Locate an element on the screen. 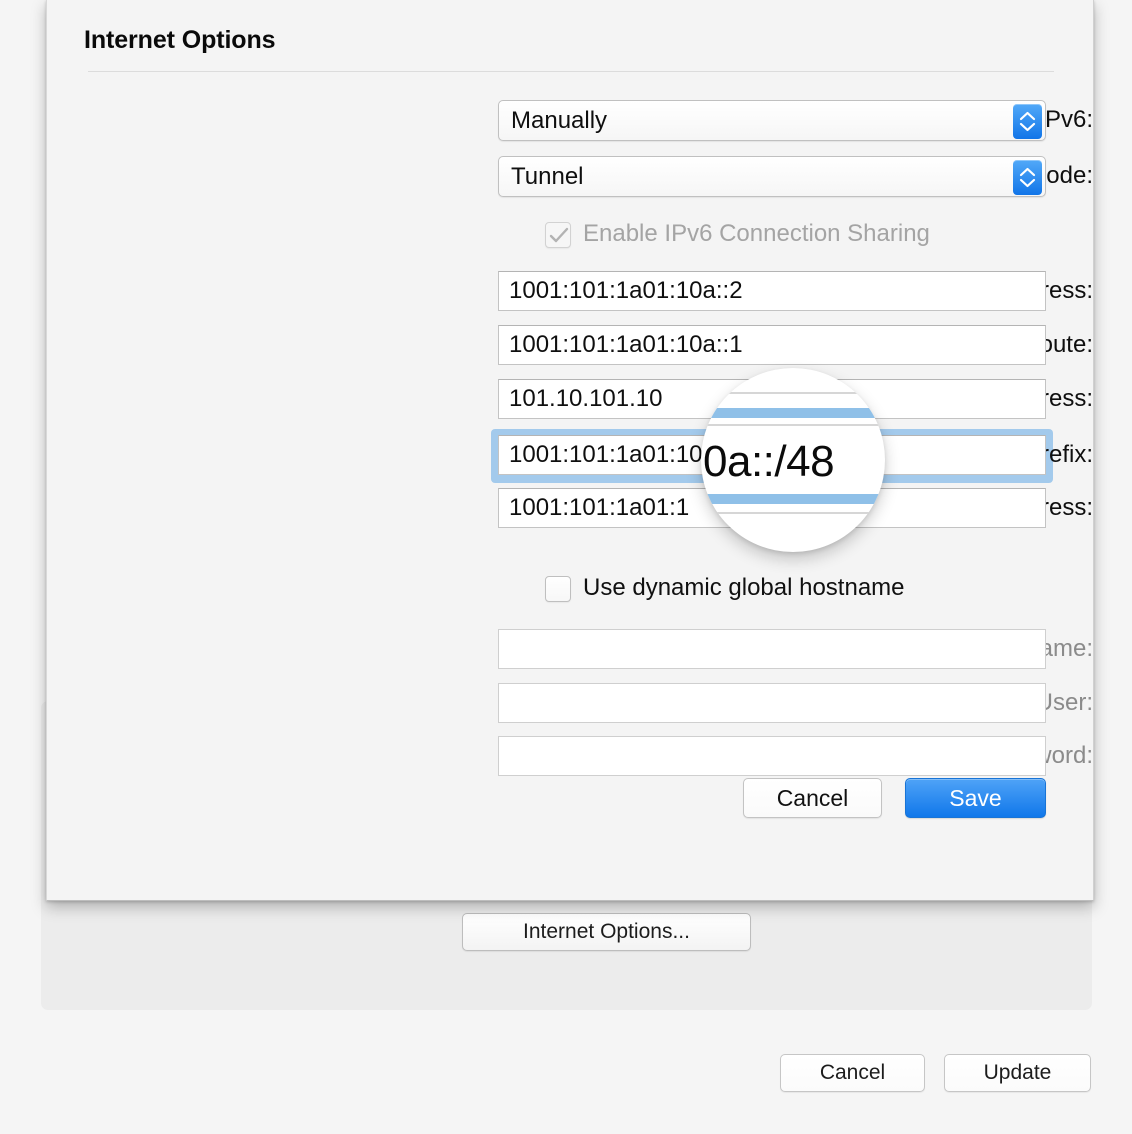  checkmark-icon is located at coordinates (559, 235).